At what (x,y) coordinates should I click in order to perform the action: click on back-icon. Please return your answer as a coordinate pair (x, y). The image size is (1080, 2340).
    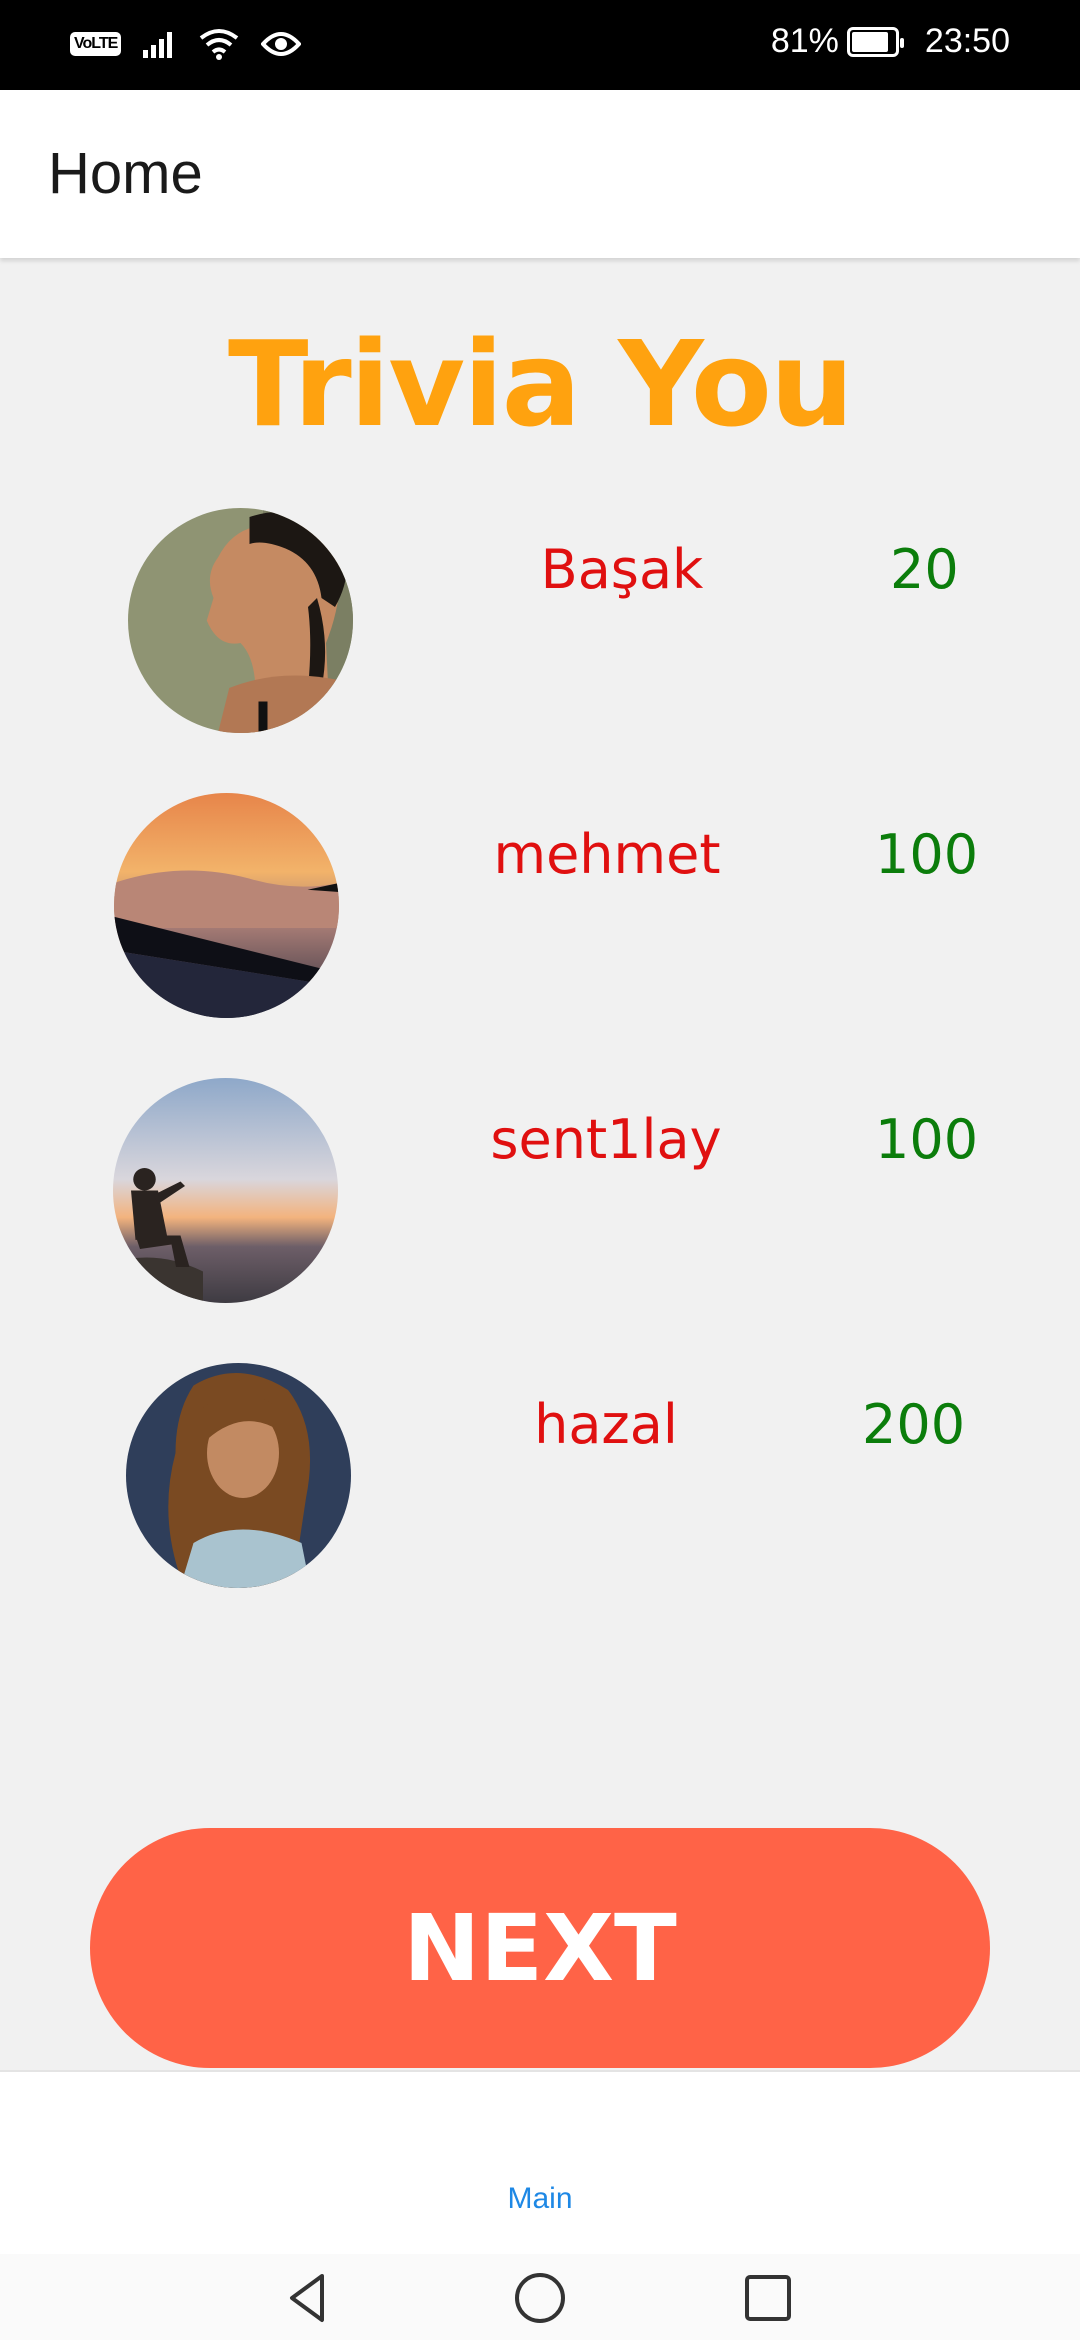
    Looking at the image, I should click on (308, 2298).